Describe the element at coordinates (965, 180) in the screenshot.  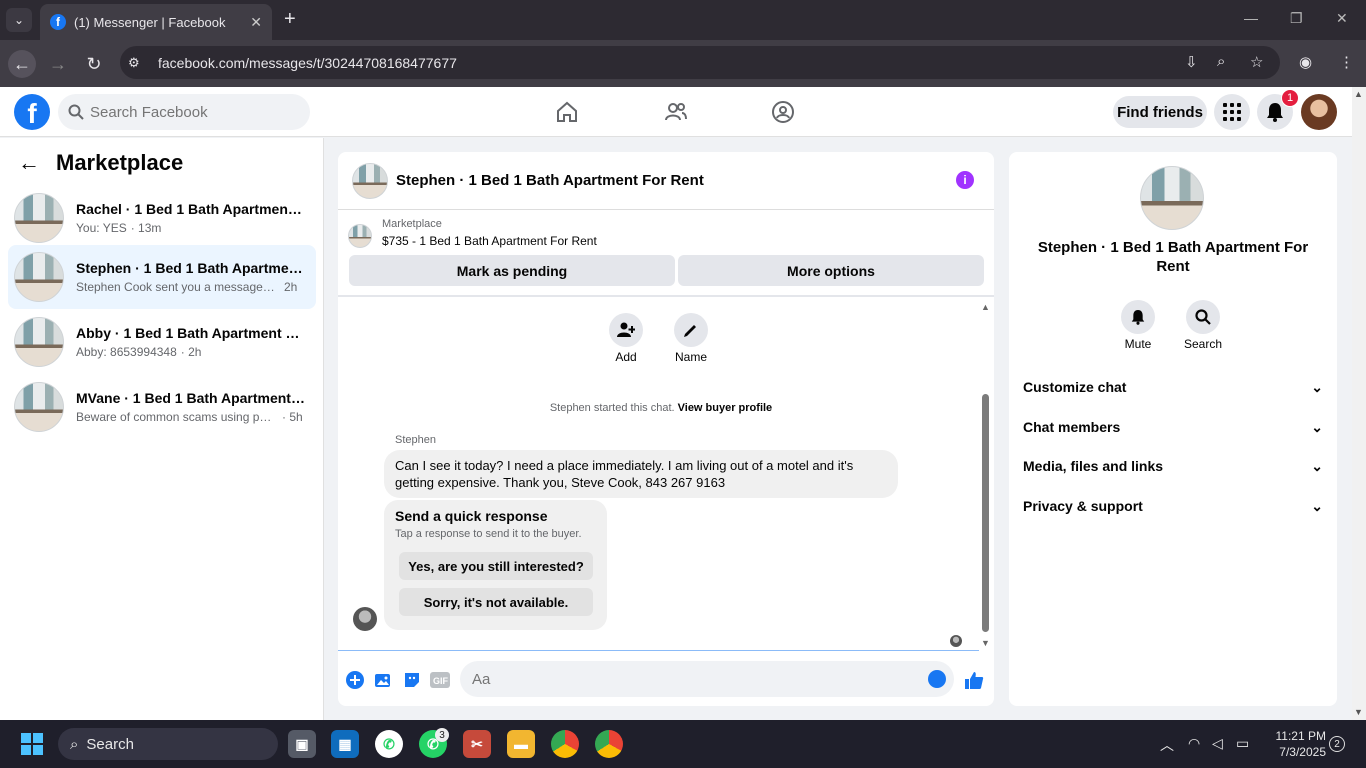
I see `info-icon: i` at that location.